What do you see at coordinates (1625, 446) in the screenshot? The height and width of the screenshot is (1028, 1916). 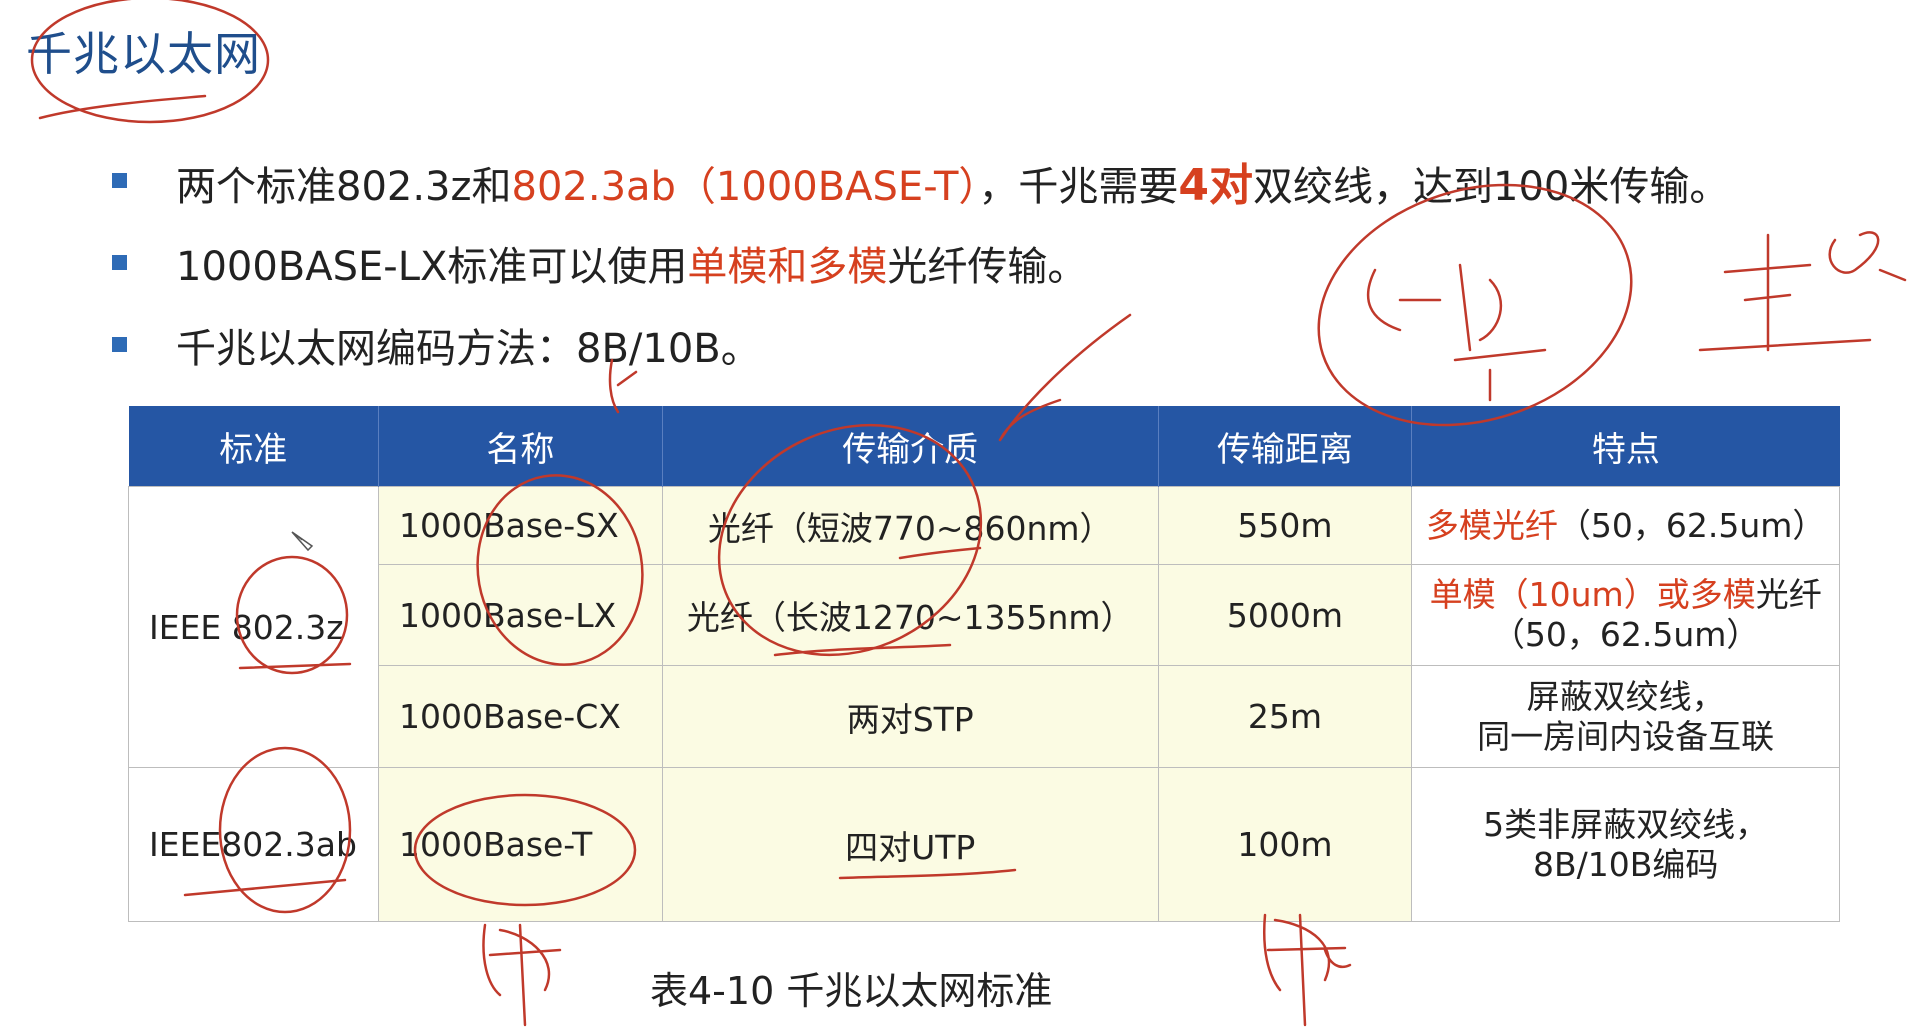 I see `header-feature: 特点` at bounding box center [1625, 446].